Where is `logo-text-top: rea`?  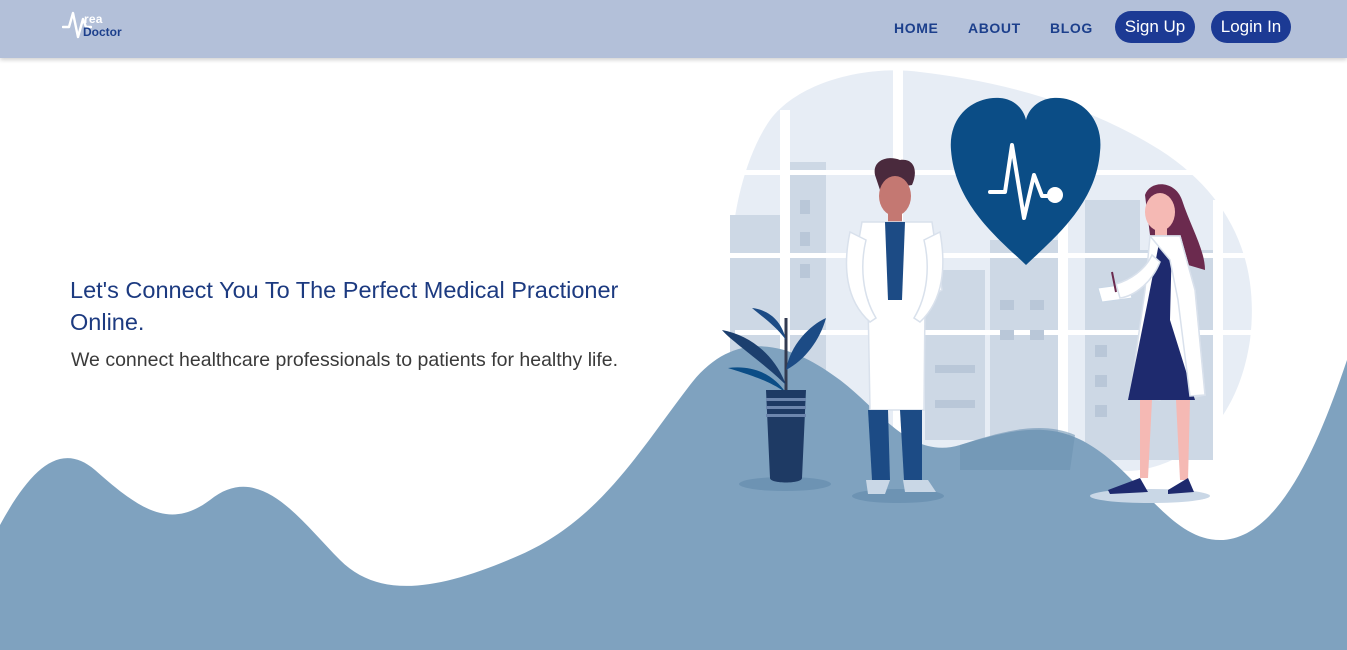 logo-text-top: rea is located at coordinates (93, 19).